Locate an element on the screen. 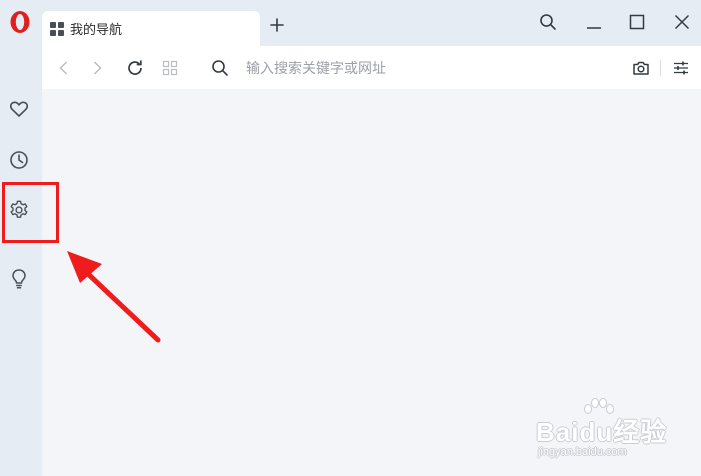 This screenshot has height=476, width=701. watermark-brand: Baidu经验 is located at coordinates (602, 432).